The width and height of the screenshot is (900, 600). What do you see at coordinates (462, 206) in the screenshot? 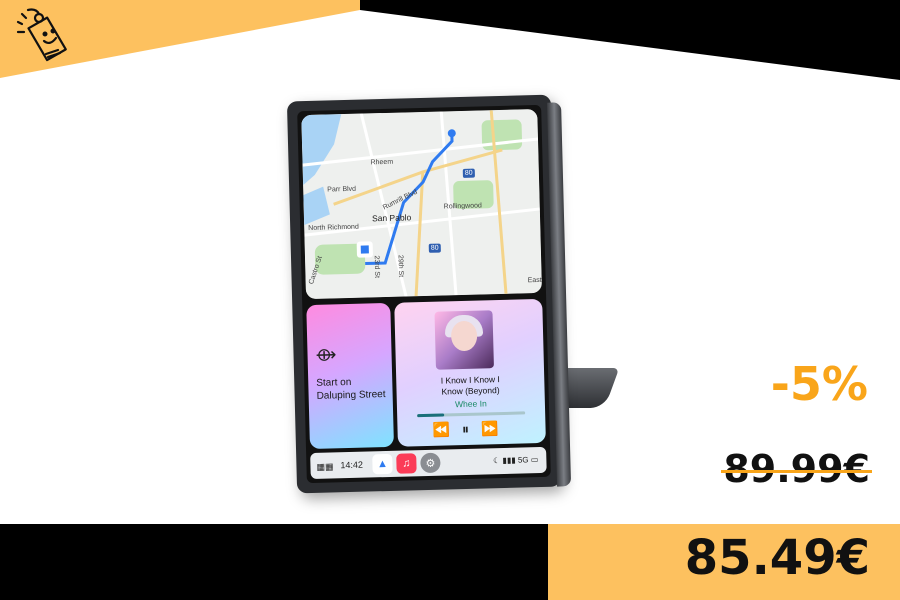
I see `map-label: Rollingwood` at bounding box center [462, 206].